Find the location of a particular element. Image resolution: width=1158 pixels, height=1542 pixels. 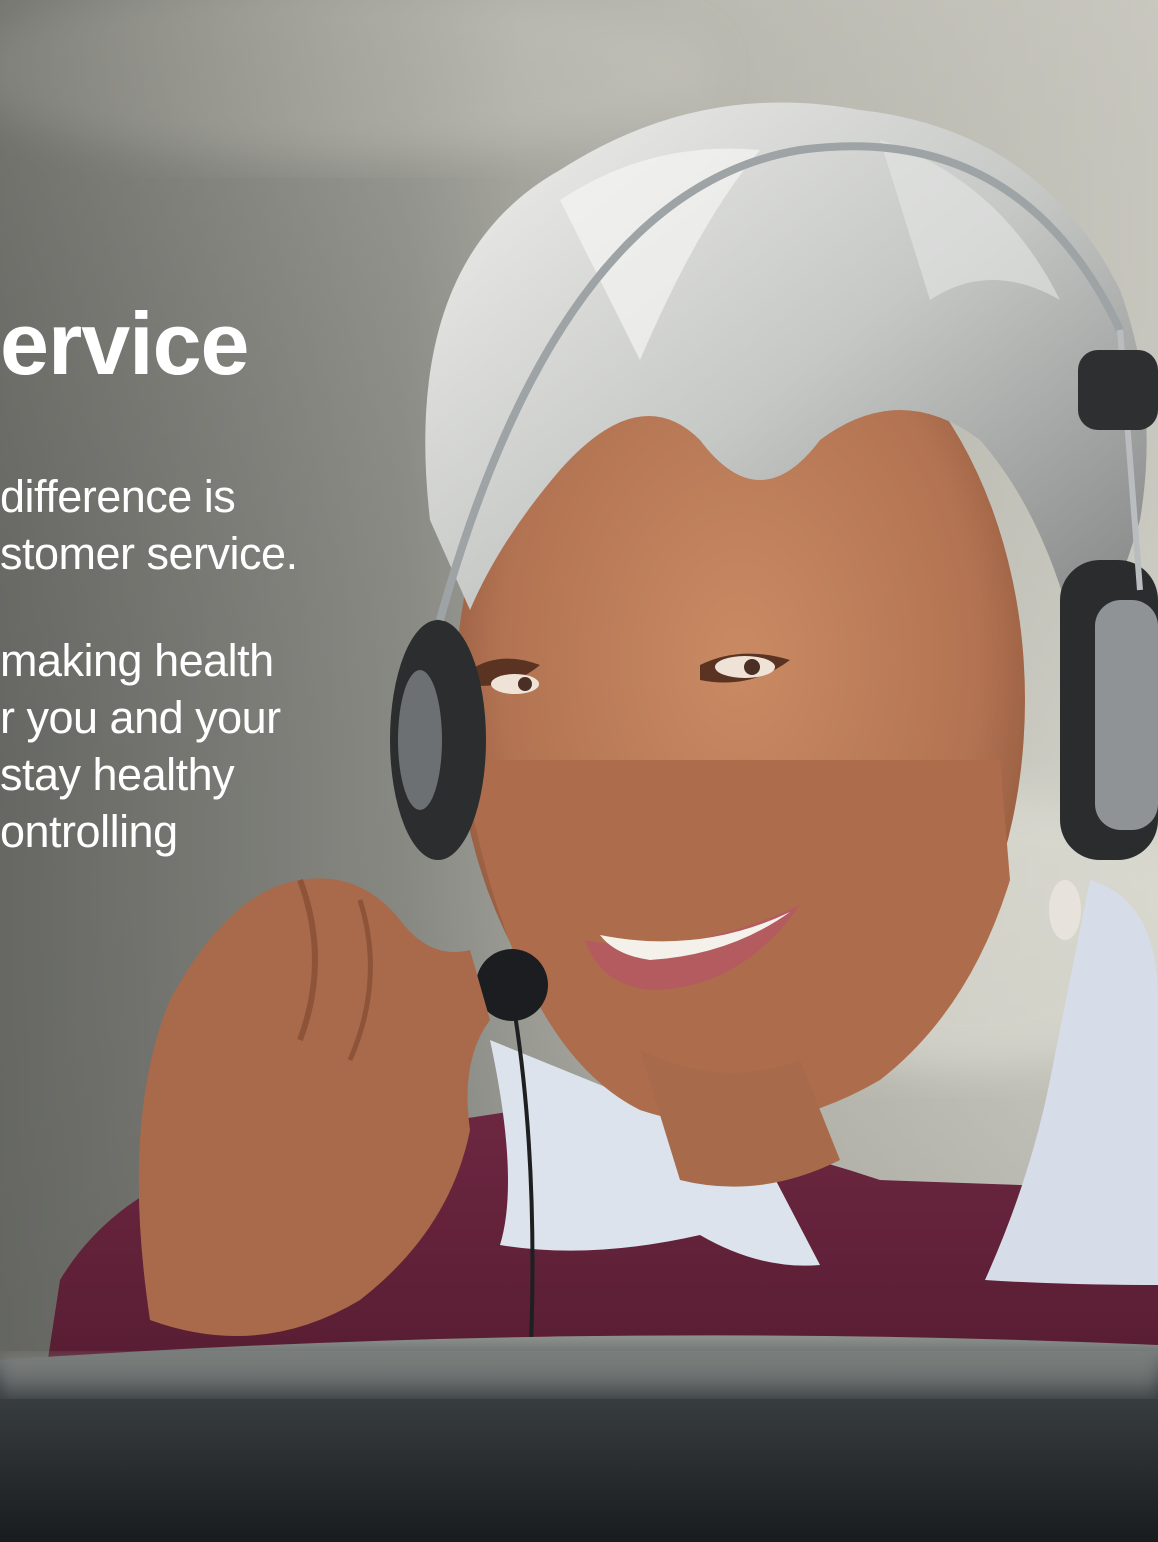

headline: ervice is located at coordinates (124, 344).